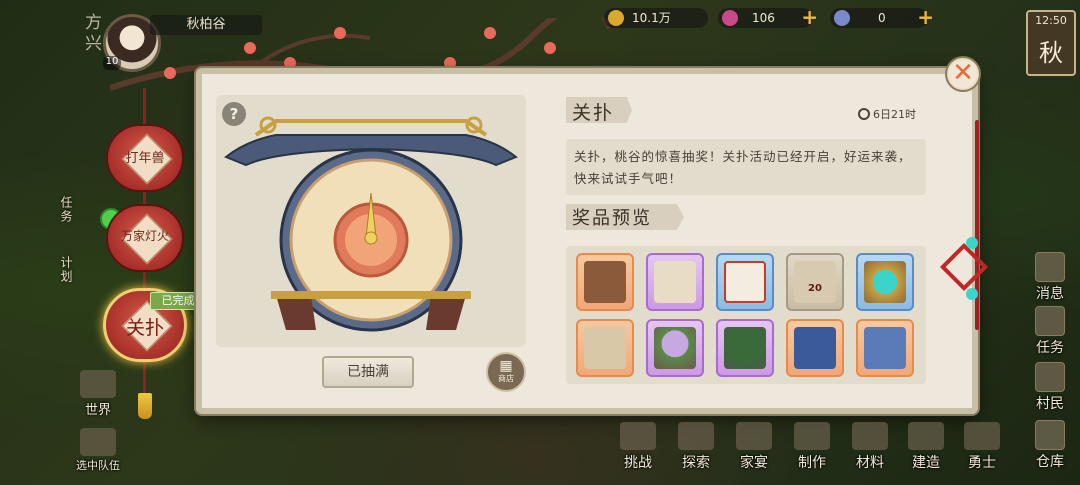 The height and width of the screenshot is (485, 1080). What do you see at coordinates (763, 18) in the screenshot?
I see `resource-jade-value: 106` at bounding box center [763, 18].